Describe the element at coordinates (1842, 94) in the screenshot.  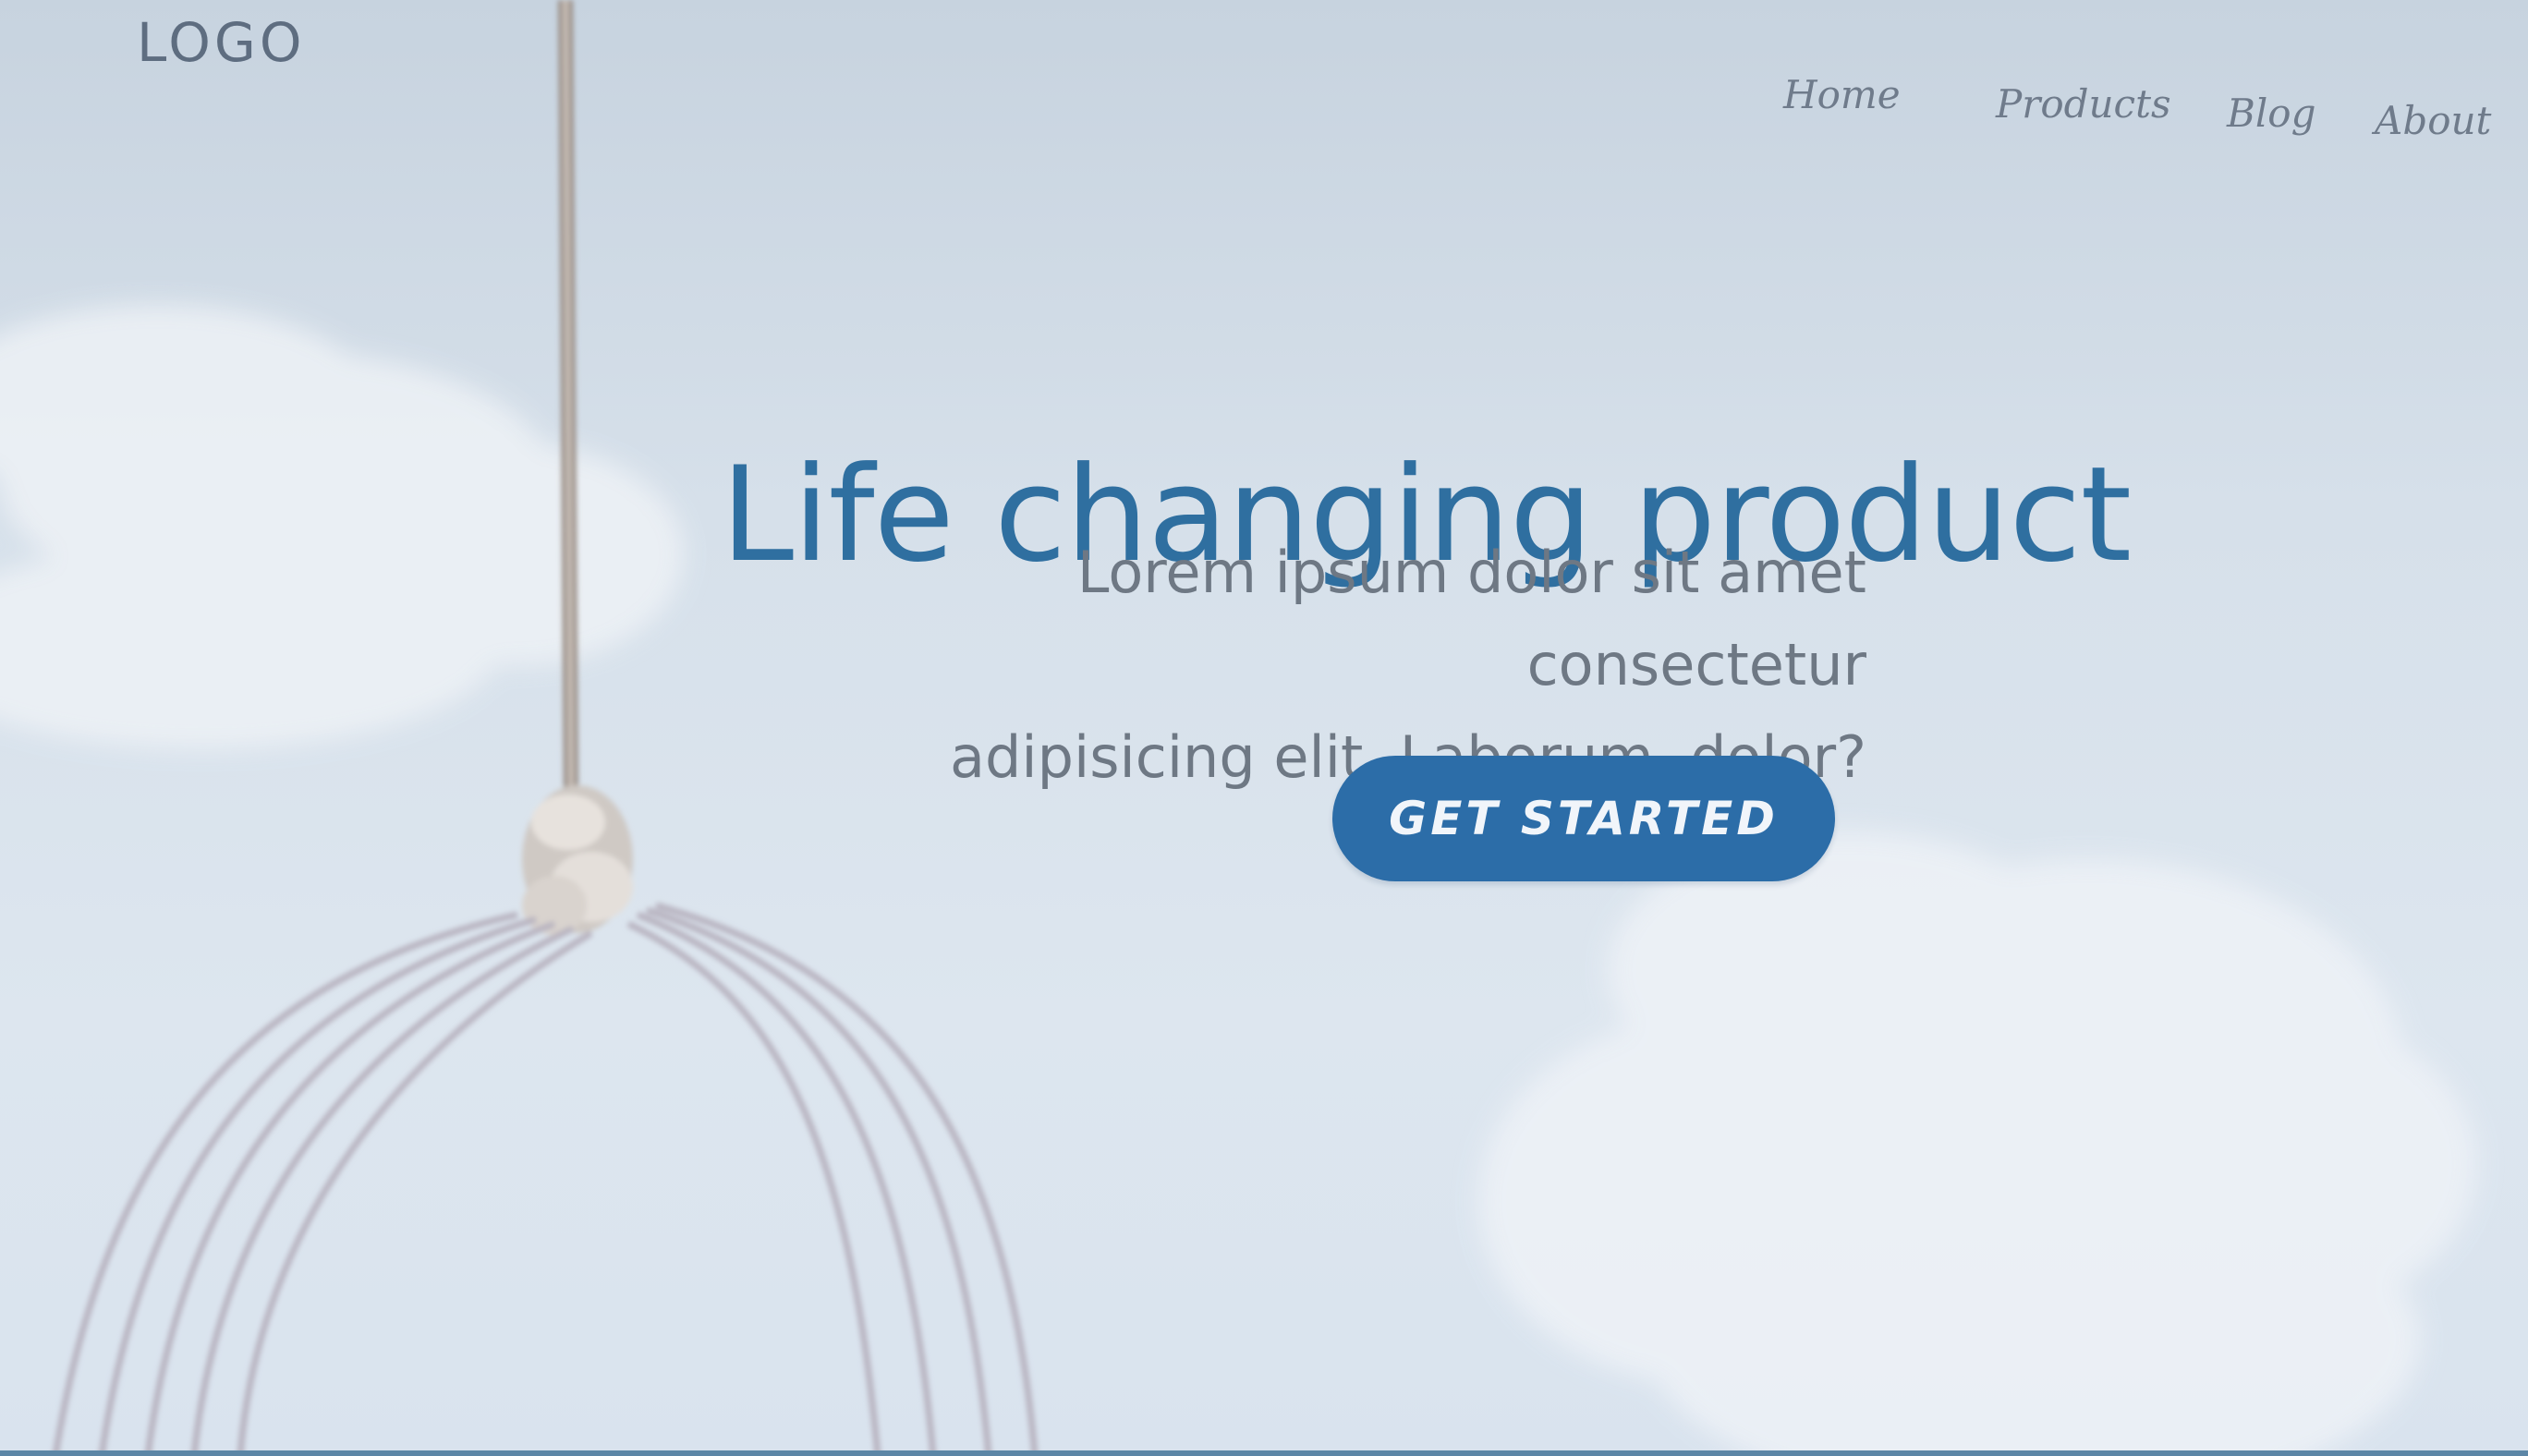
I see `nav-item-home: Home` at that location.